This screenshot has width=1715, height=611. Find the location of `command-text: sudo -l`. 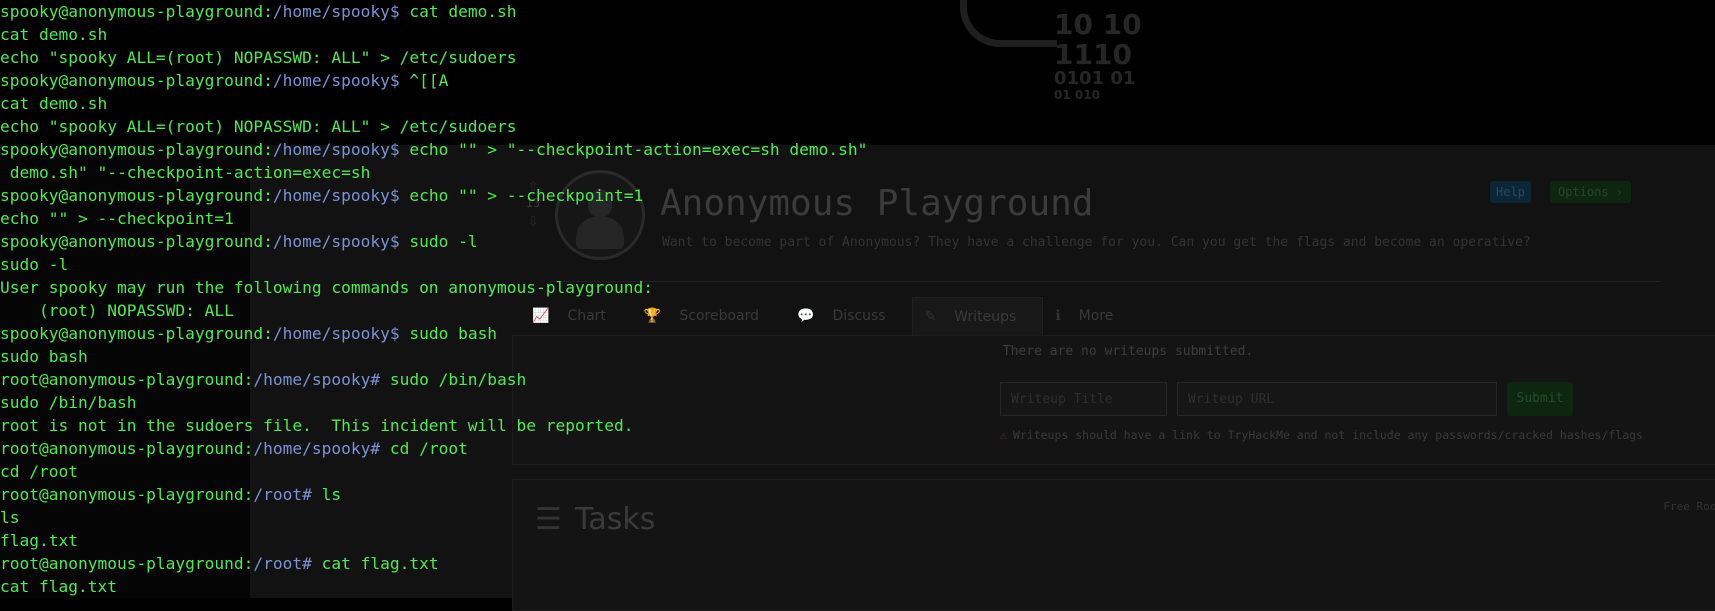

command-text: sudo -l is located at coordinates (443, 241).